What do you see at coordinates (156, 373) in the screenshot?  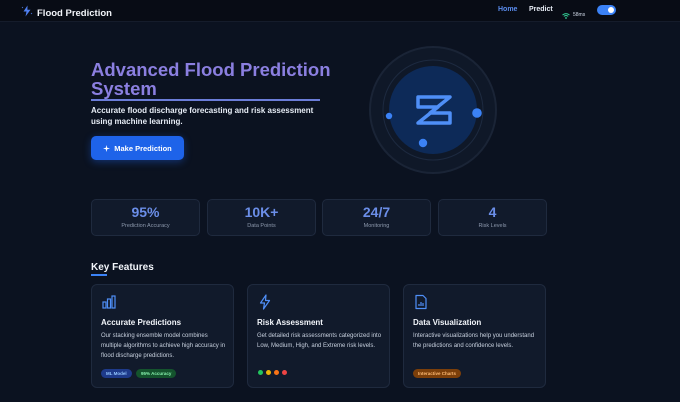 I see `tag-accuracy: 95% Accuracy` at bounding box center [156, 373].